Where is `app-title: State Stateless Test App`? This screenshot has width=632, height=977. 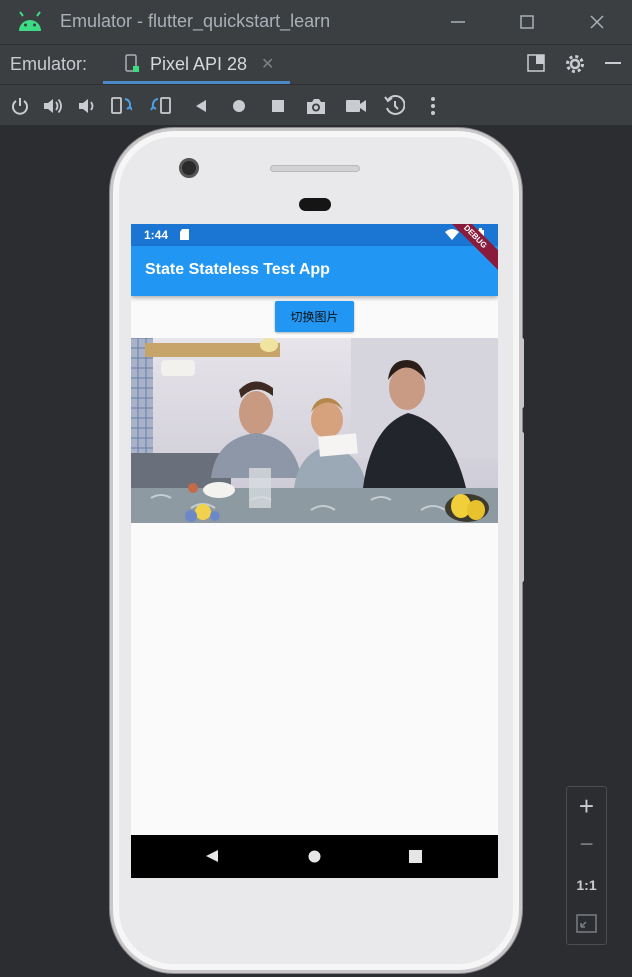
app-title: State Stateless Test App is located at coordinates (237, 269).